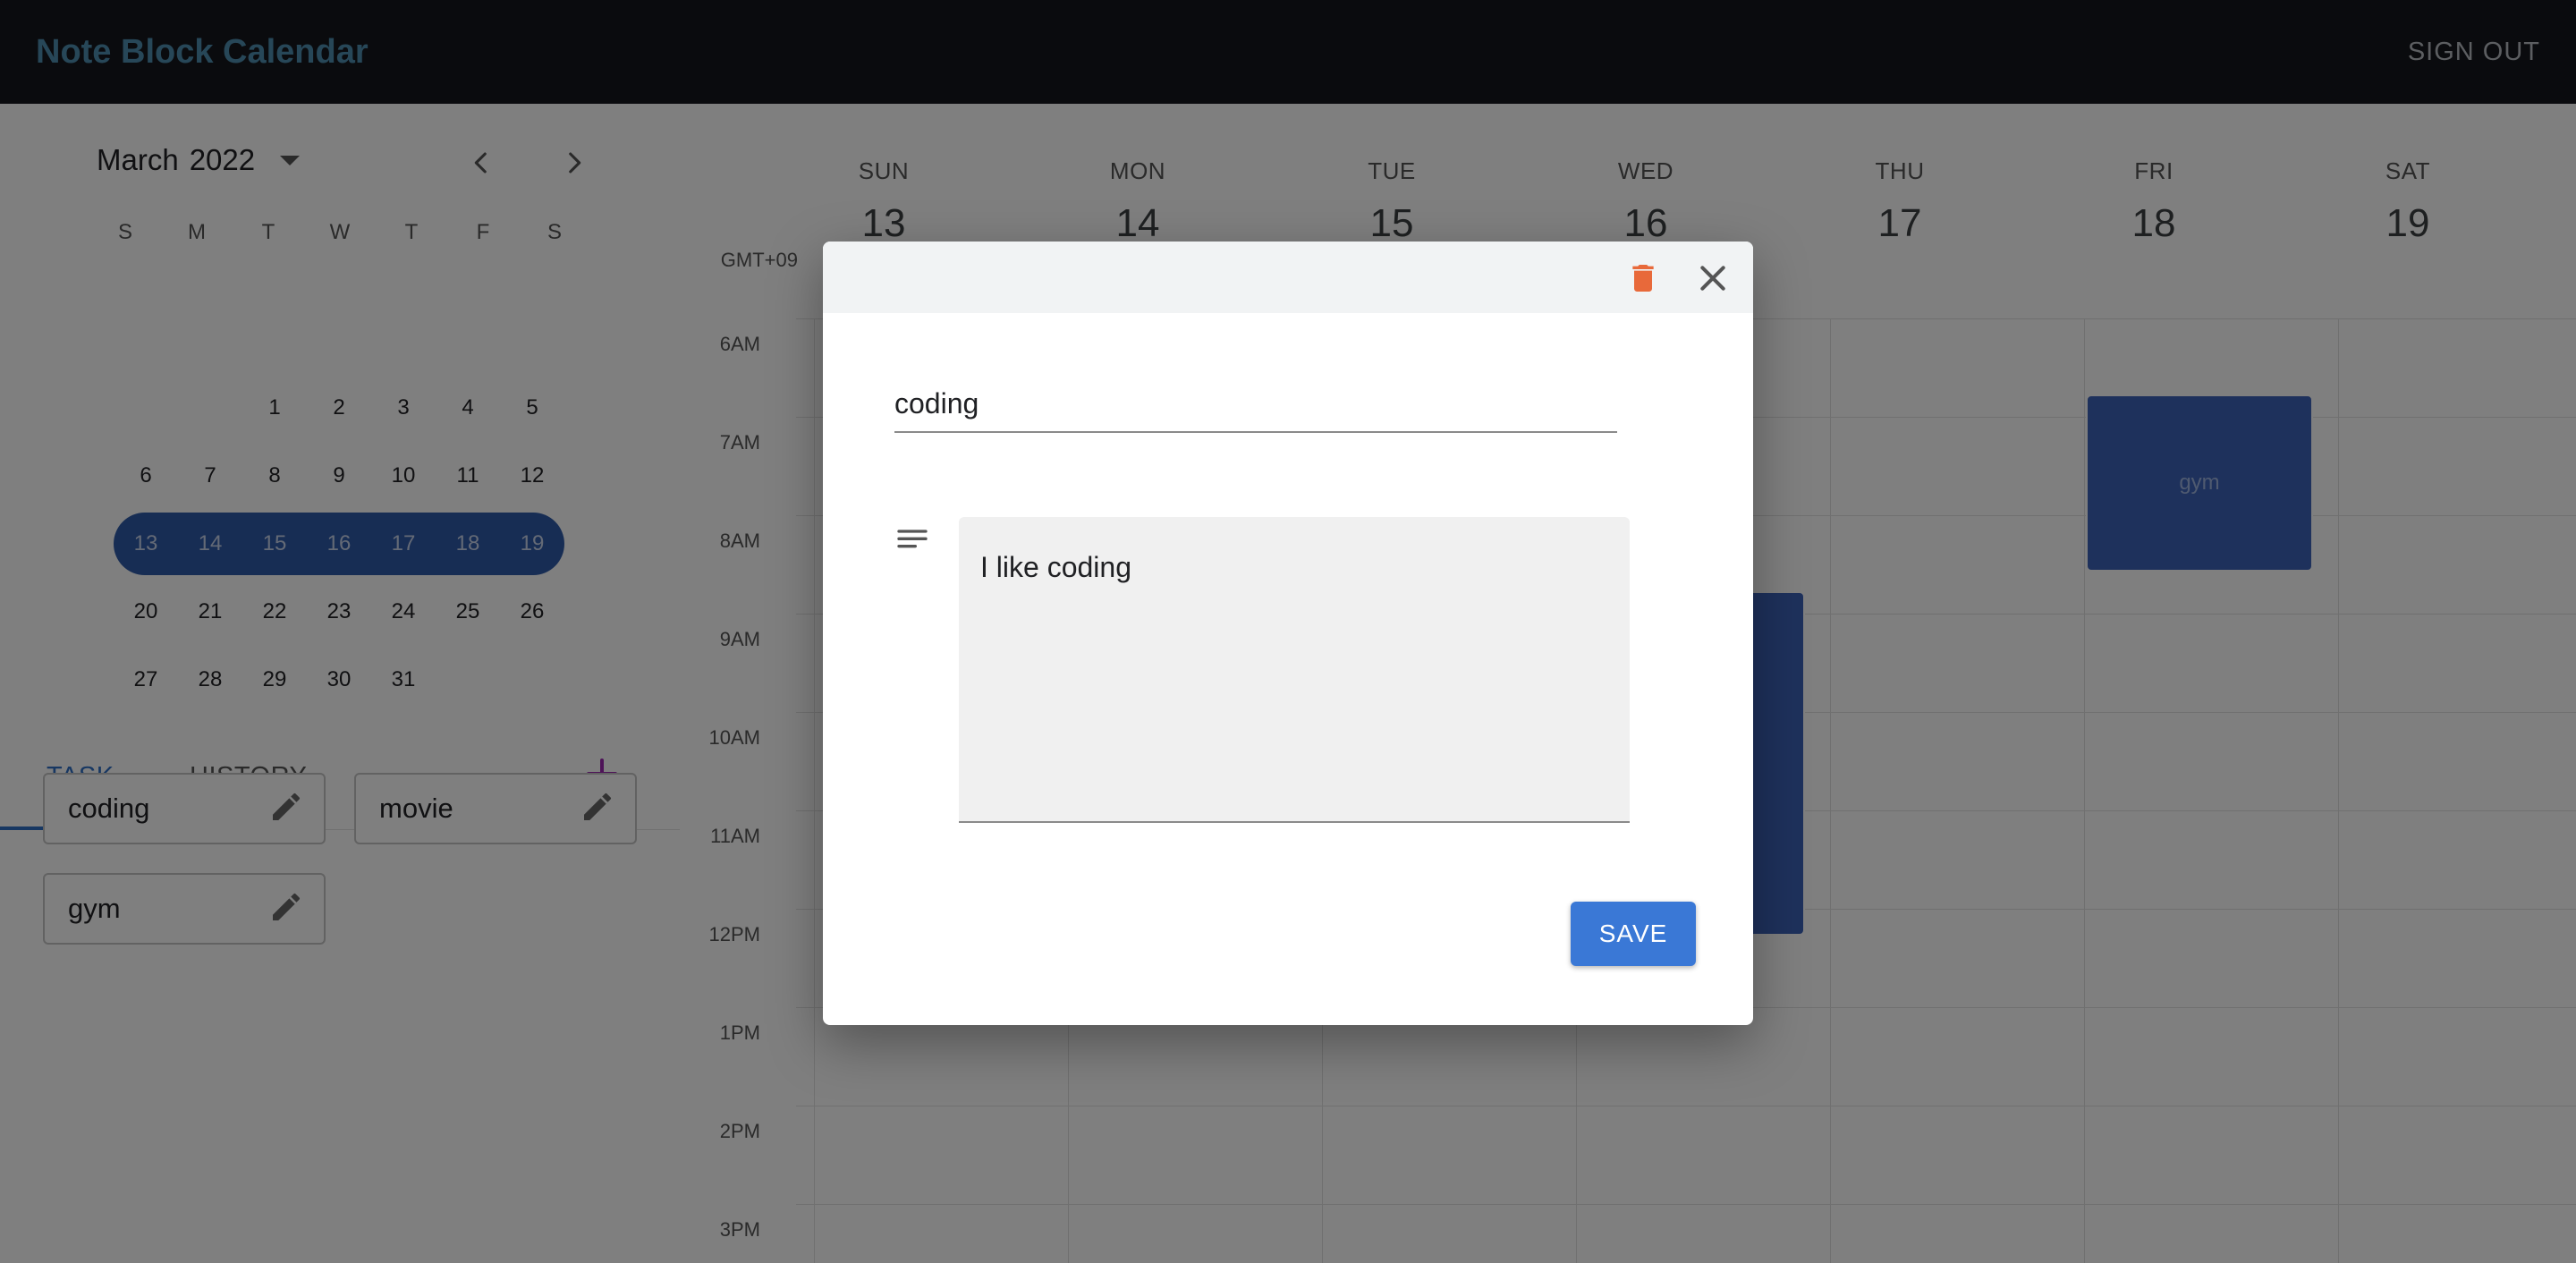  I want to click on trash-icon, so click(1643, 278).